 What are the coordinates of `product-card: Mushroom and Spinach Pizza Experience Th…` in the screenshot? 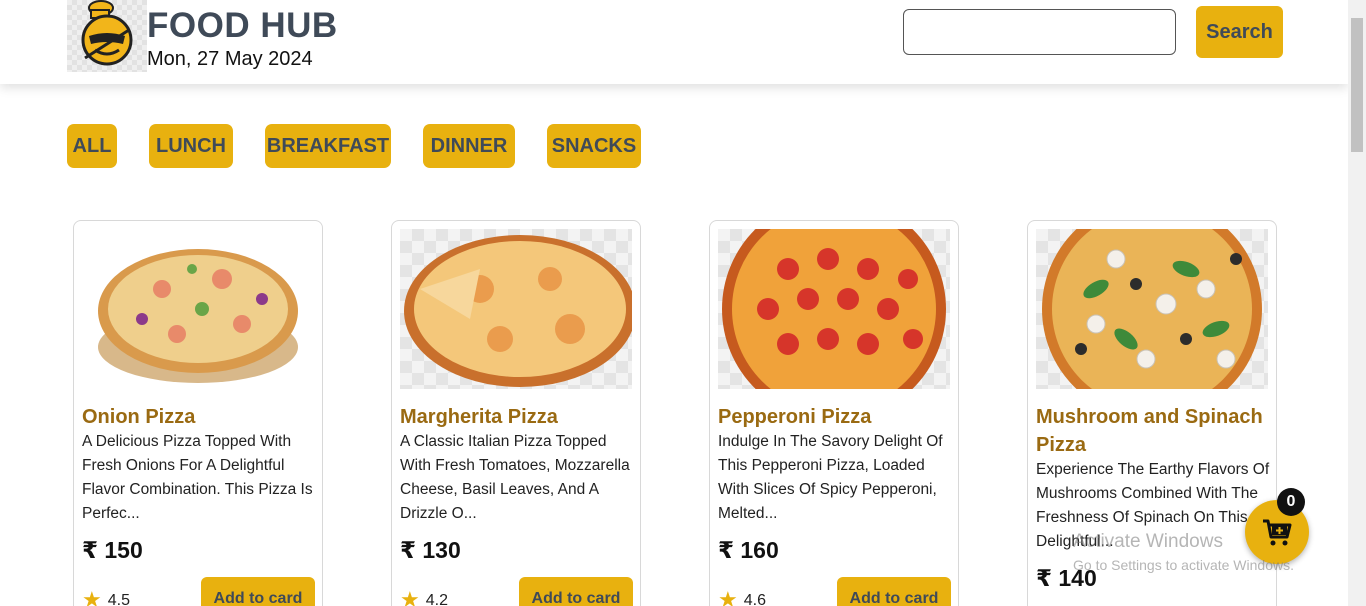 It's located at (1152, 413).